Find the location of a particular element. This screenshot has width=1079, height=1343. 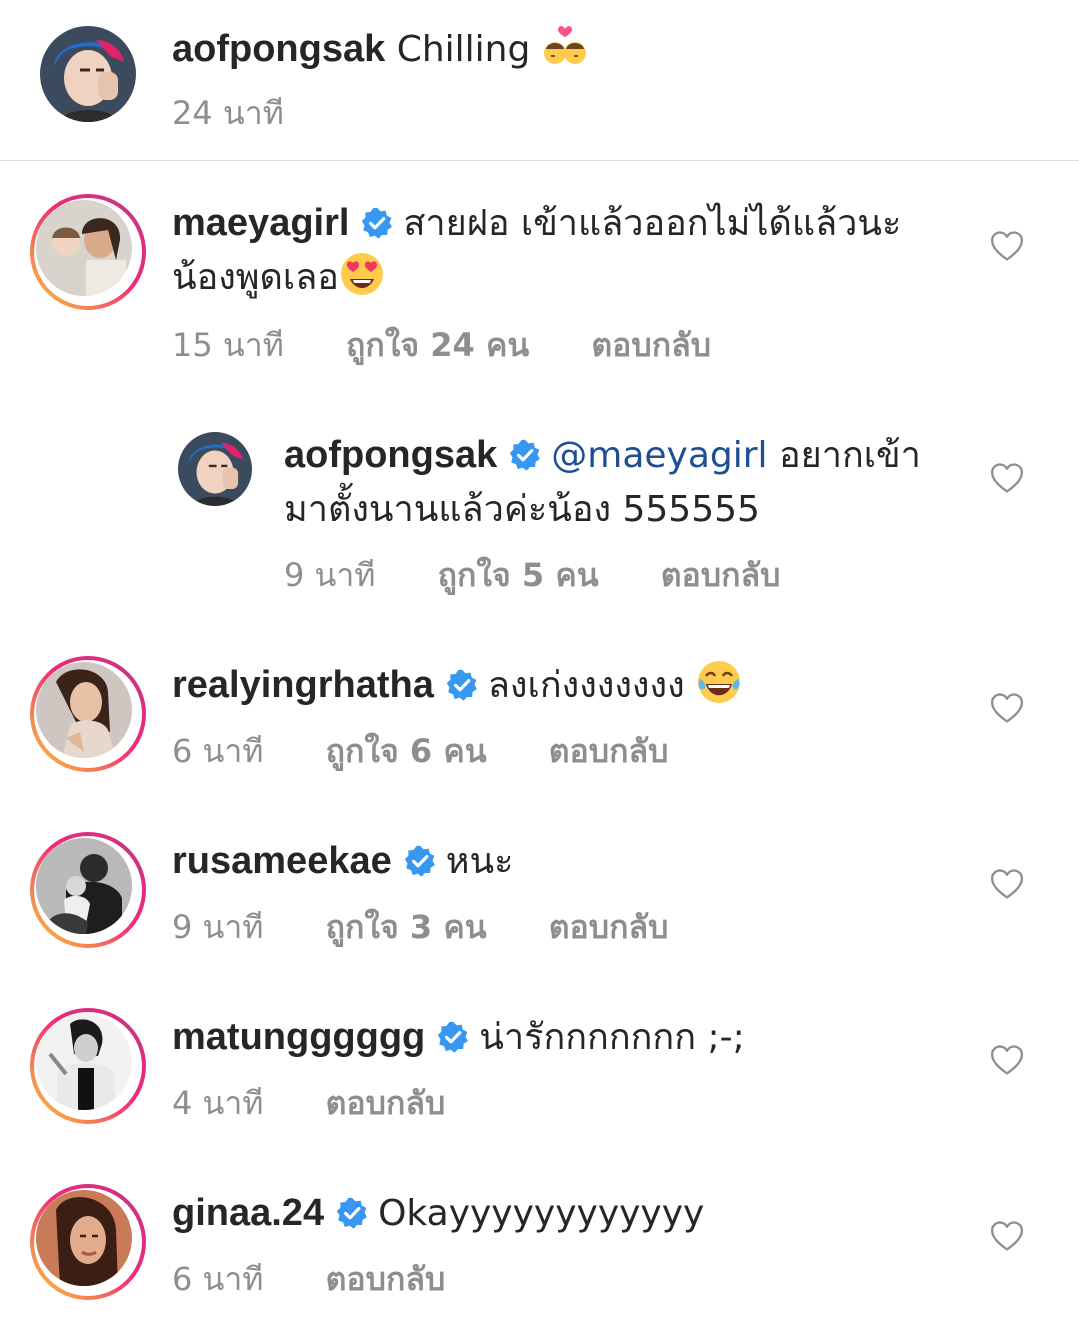

comment-meta: 6 นาที ถูกใจ 6 คน ตอบกลับ is located at coordinates (446, 751).